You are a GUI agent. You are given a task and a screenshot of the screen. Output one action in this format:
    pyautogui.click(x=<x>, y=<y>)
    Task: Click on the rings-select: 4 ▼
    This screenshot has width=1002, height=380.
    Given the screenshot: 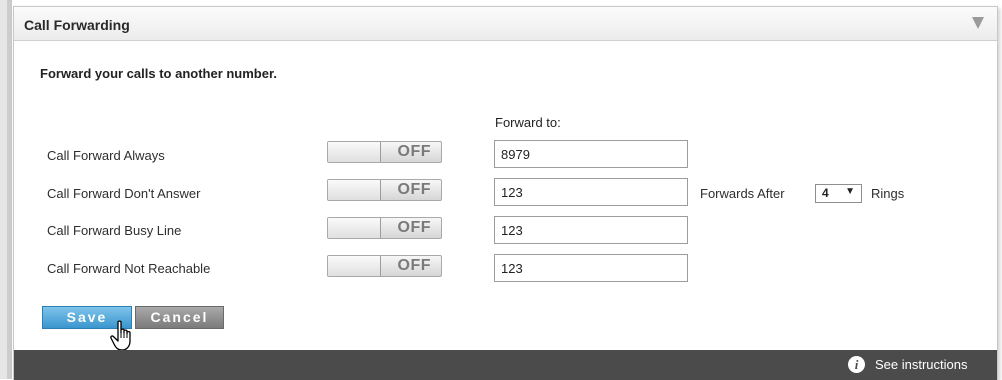 What is the action you would take?
    pyautogui.click(x=838, y=193)
    